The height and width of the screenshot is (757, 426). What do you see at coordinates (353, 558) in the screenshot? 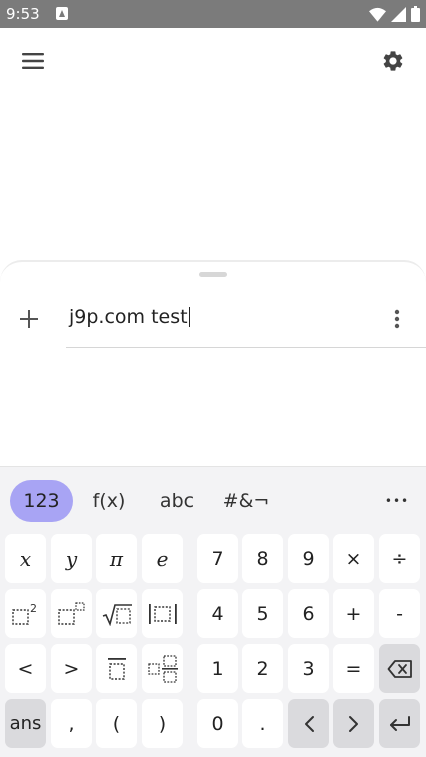
I see `key-multiply: ×` at bounding box center [353, 558].